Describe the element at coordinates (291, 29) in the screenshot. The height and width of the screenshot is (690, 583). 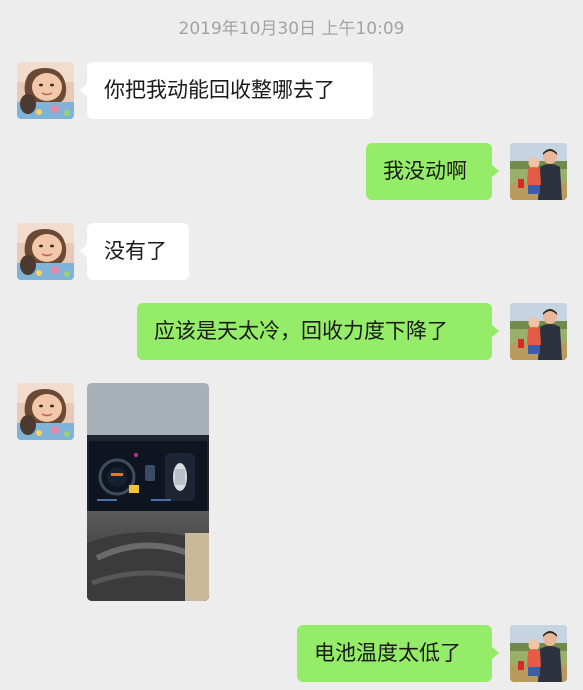
I see `chat-timestamp: 2019年10月30日 上午10:09` at that location.